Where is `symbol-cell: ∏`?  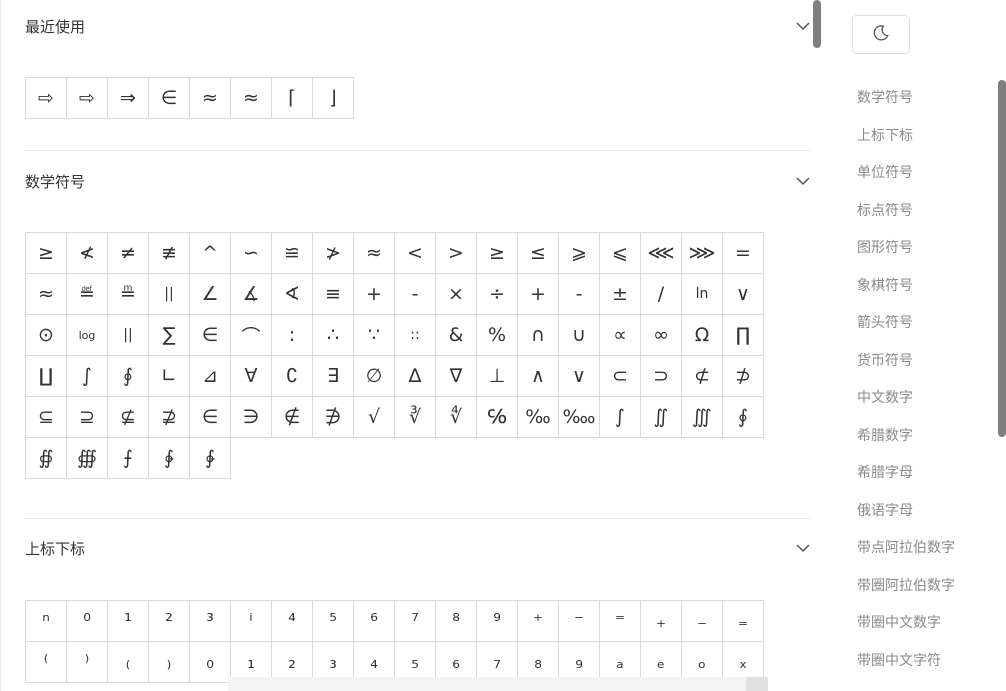 symbol-cell: ∏ is located at coordinates (743, 335).